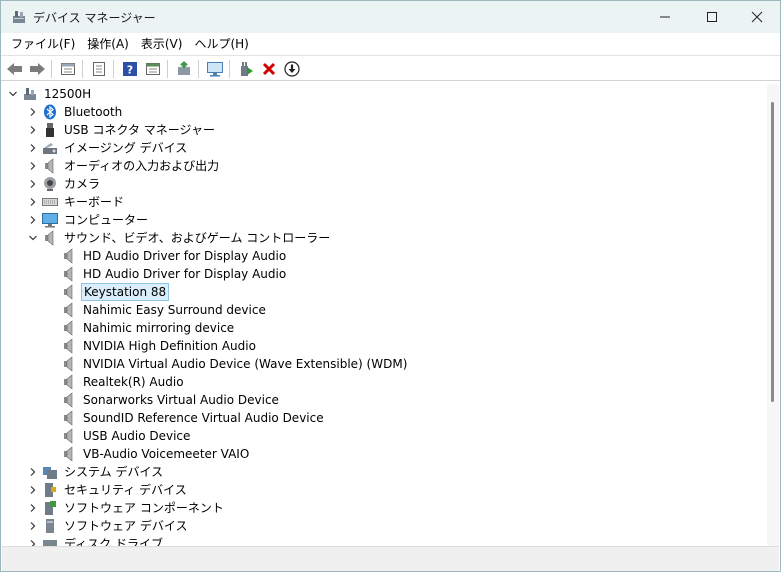  Describe the element at coordinates (246, 69) in the screenshot. I see `enable-device-button` at that location.